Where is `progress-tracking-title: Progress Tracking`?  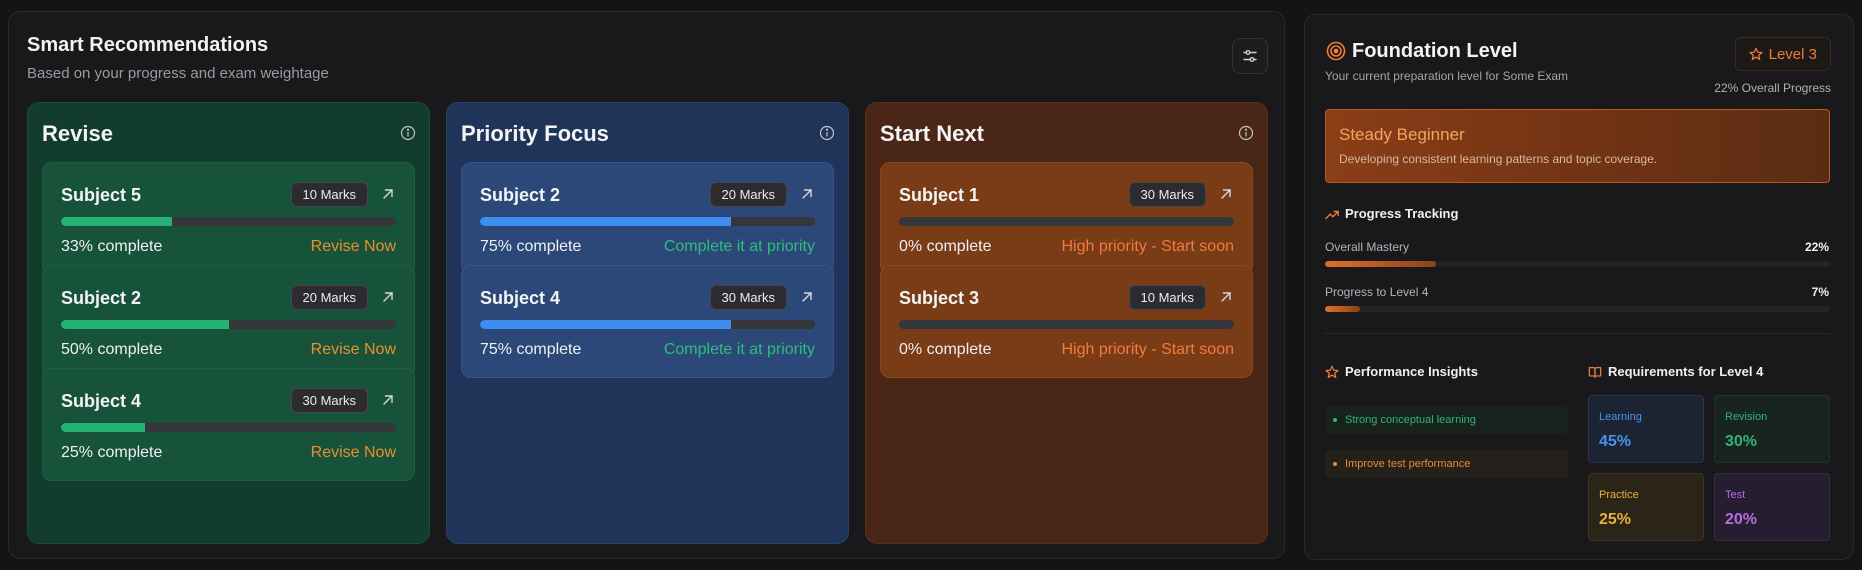
progress-tracking-title: Progress Tracking is located at coordinates (1402, 213).